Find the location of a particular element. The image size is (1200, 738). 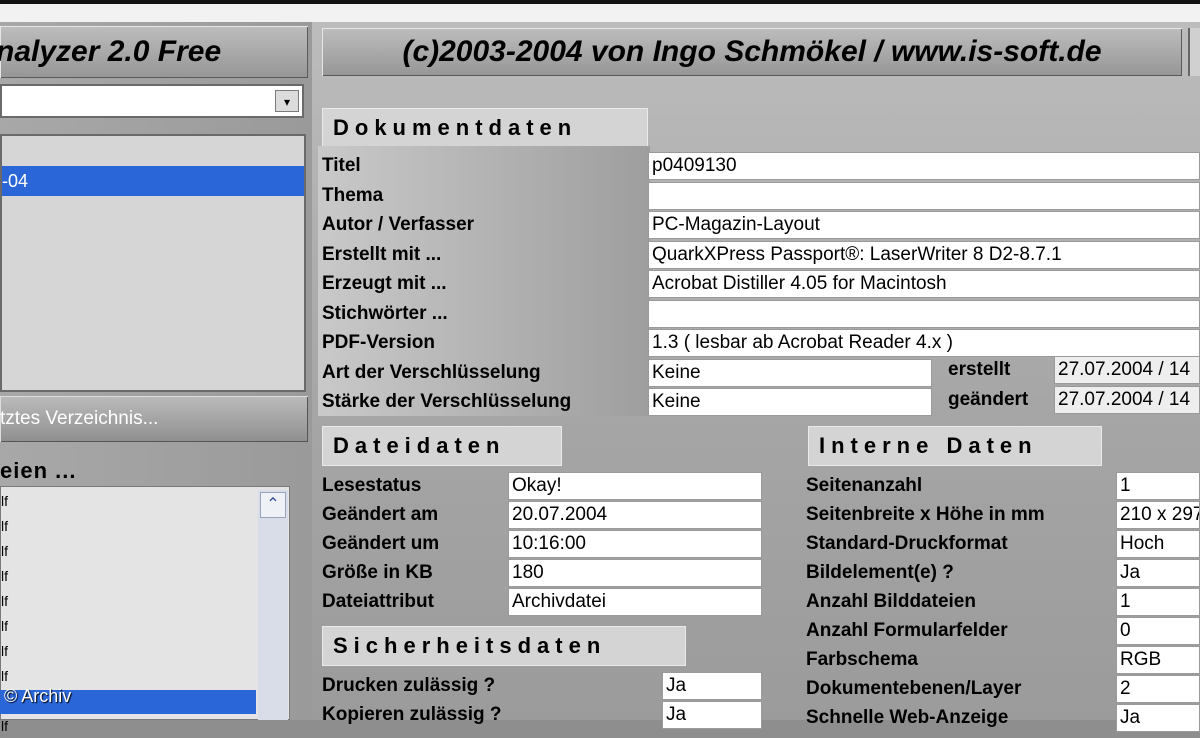

internedaten-field-6: RGB is located at coordinates (1158, 660).